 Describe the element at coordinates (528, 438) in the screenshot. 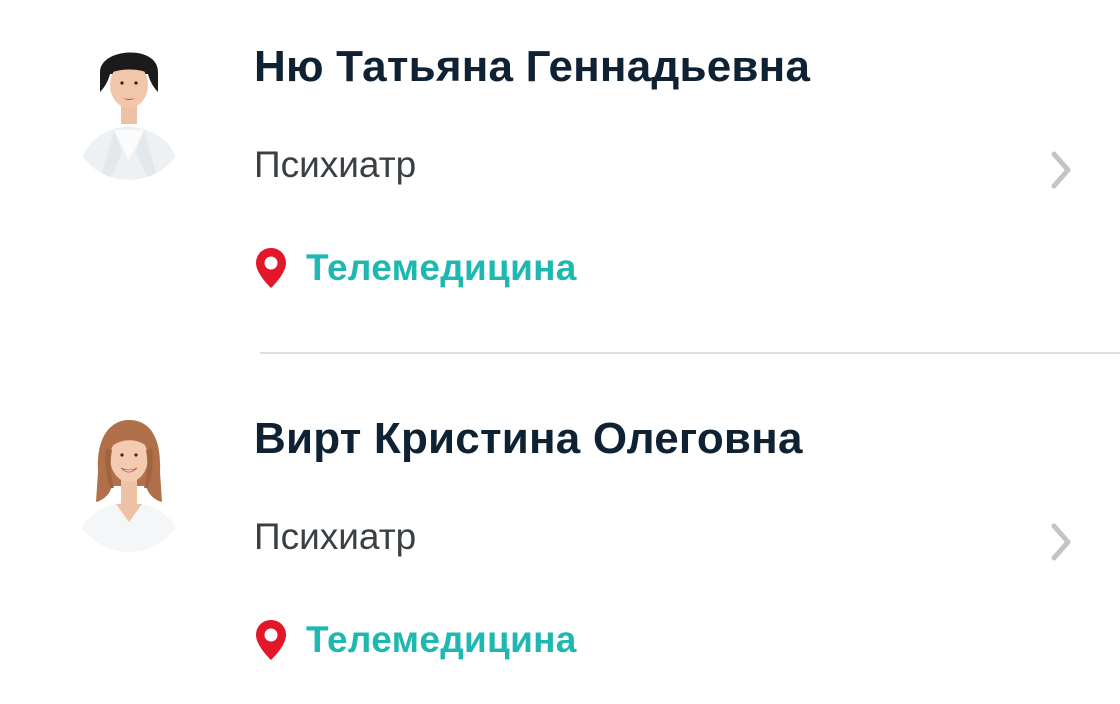

I see `doctor-name: Вирт Кристина Олеговна` at that location.